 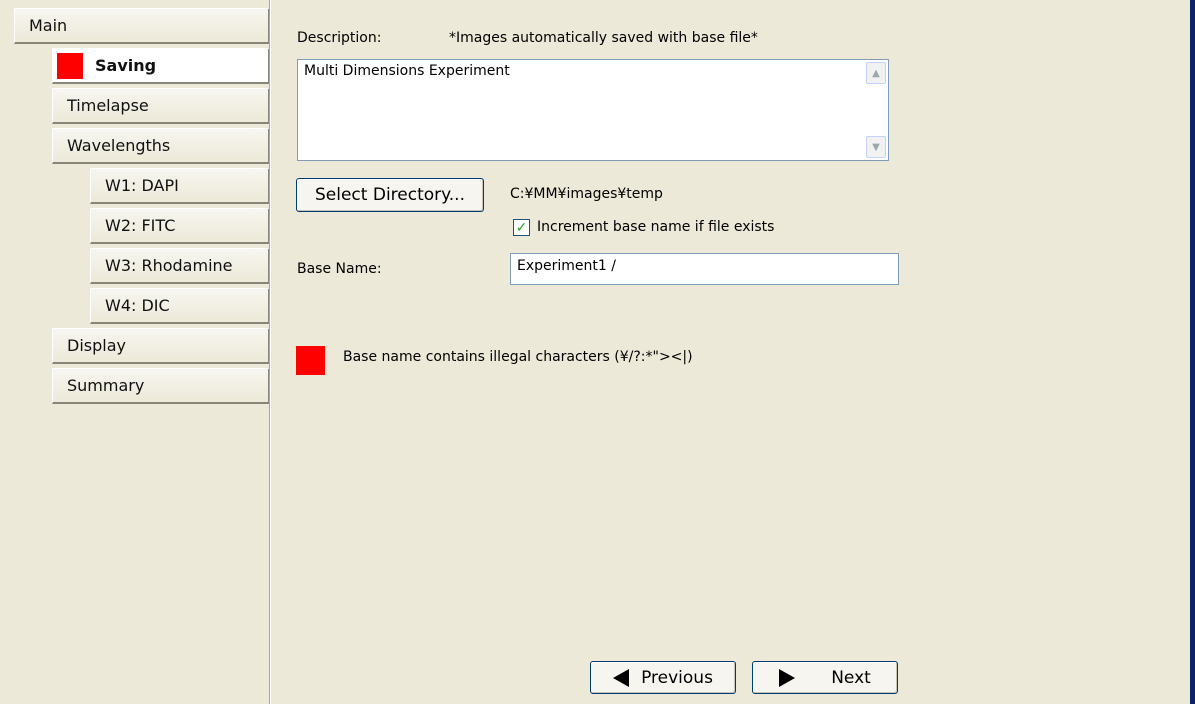 I want to click on tab-w3-label: W3: Rhodamine, so click(x=169, y=265).